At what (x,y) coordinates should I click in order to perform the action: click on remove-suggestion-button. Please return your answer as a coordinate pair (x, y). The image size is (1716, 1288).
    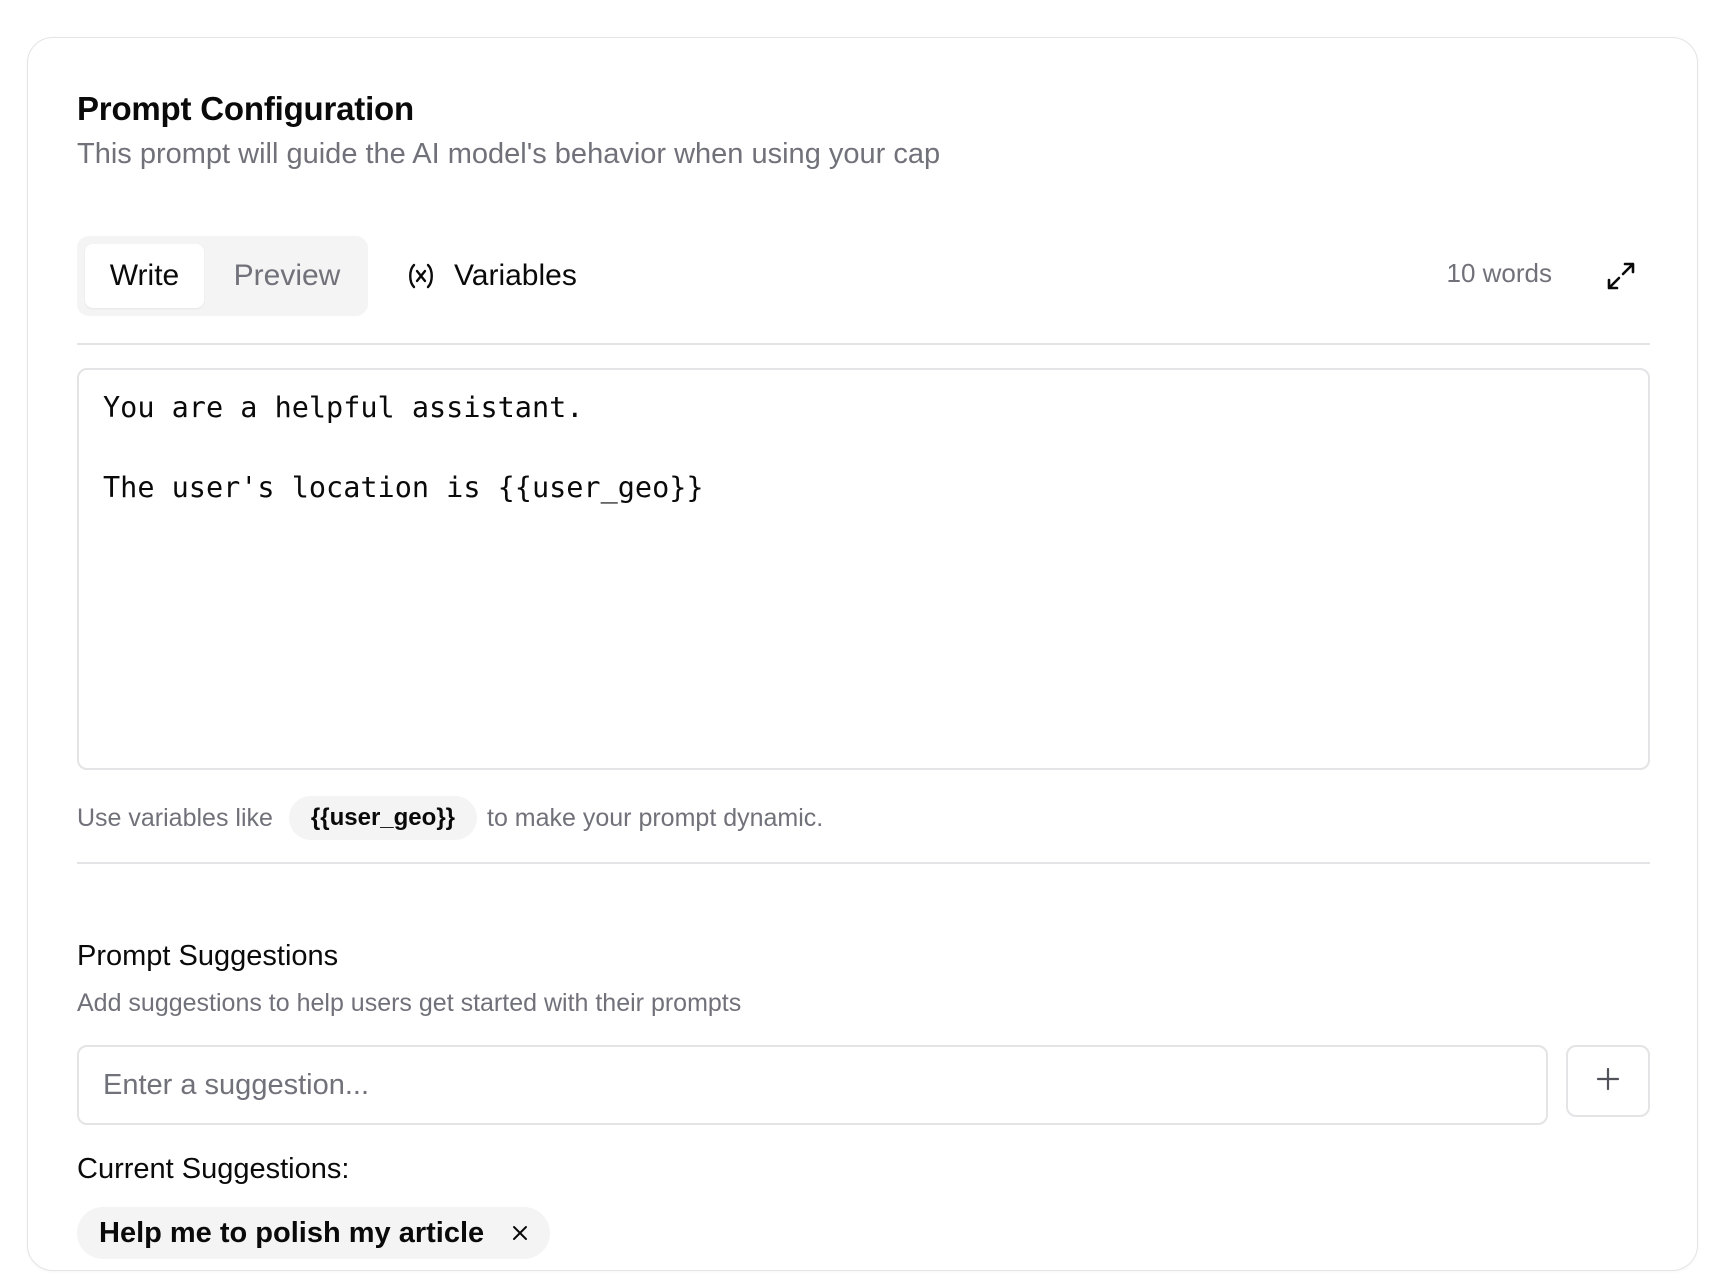
    Looking at the image, I should click on (520, 1233).